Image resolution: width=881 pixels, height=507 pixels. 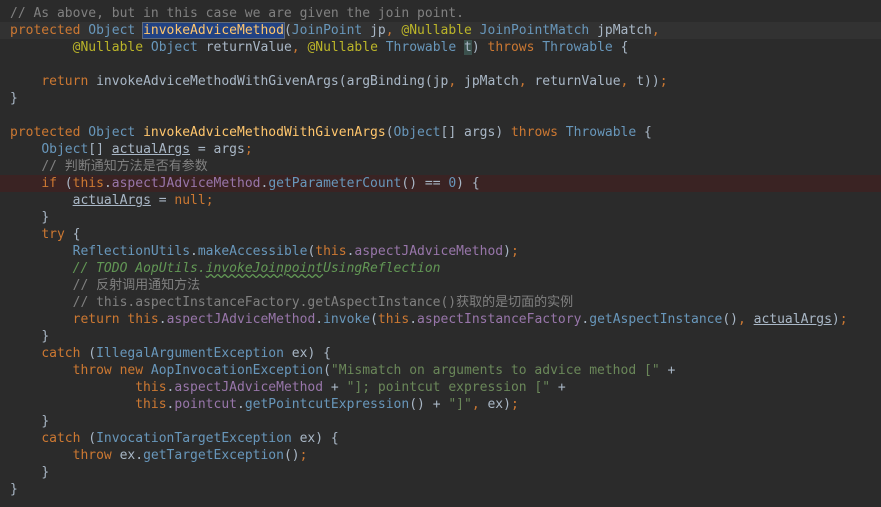 I want to click on code-line: try {, so click(x=440, y=234).